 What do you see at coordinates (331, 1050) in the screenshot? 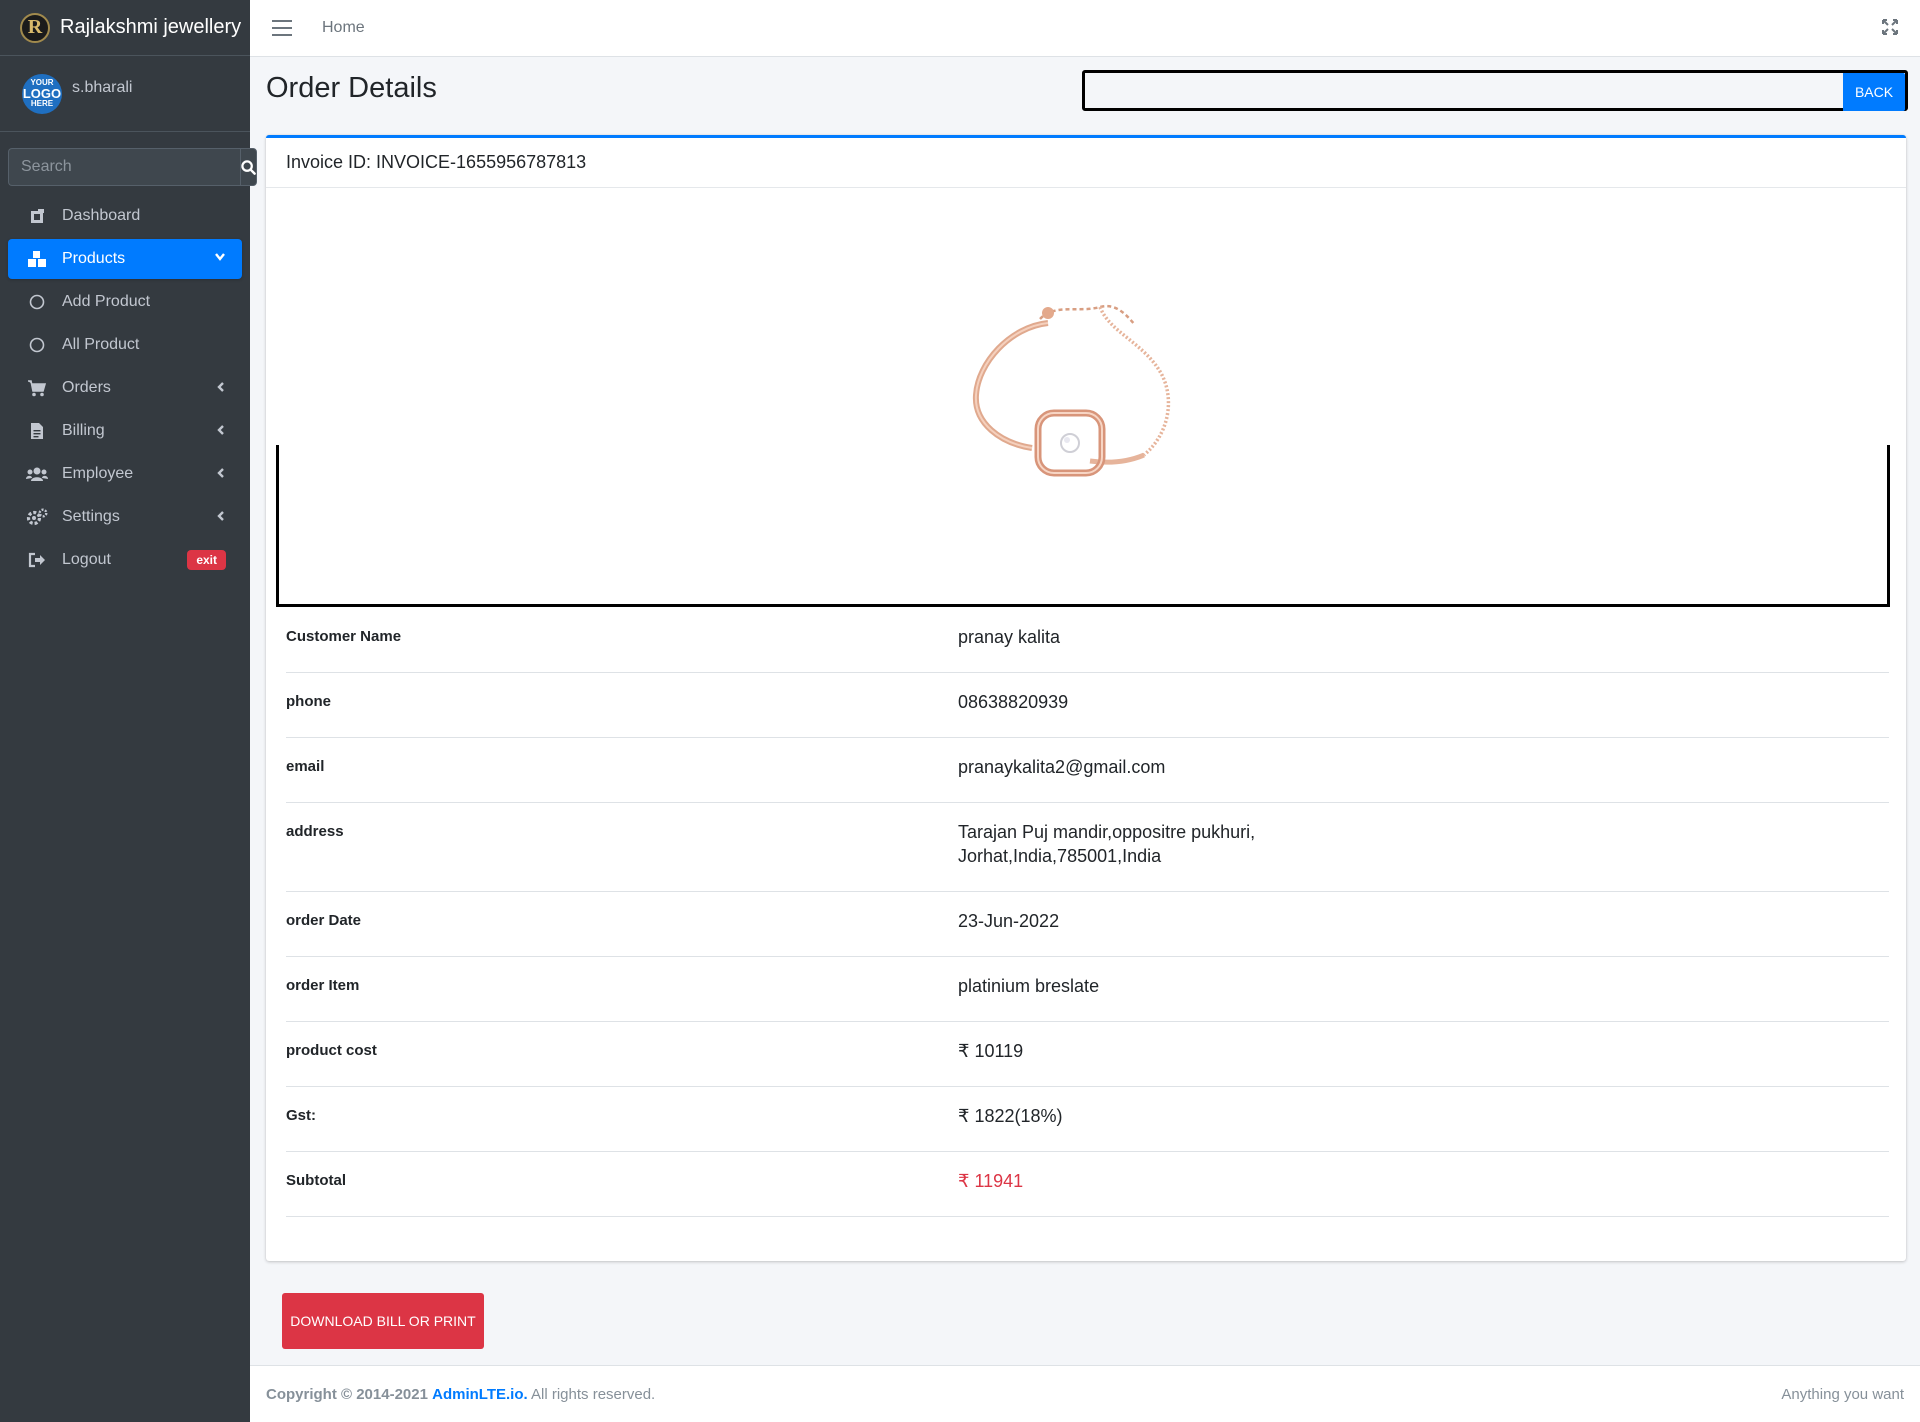
I see `product-cost-label: product cost` at bounding box center [331, 1050].